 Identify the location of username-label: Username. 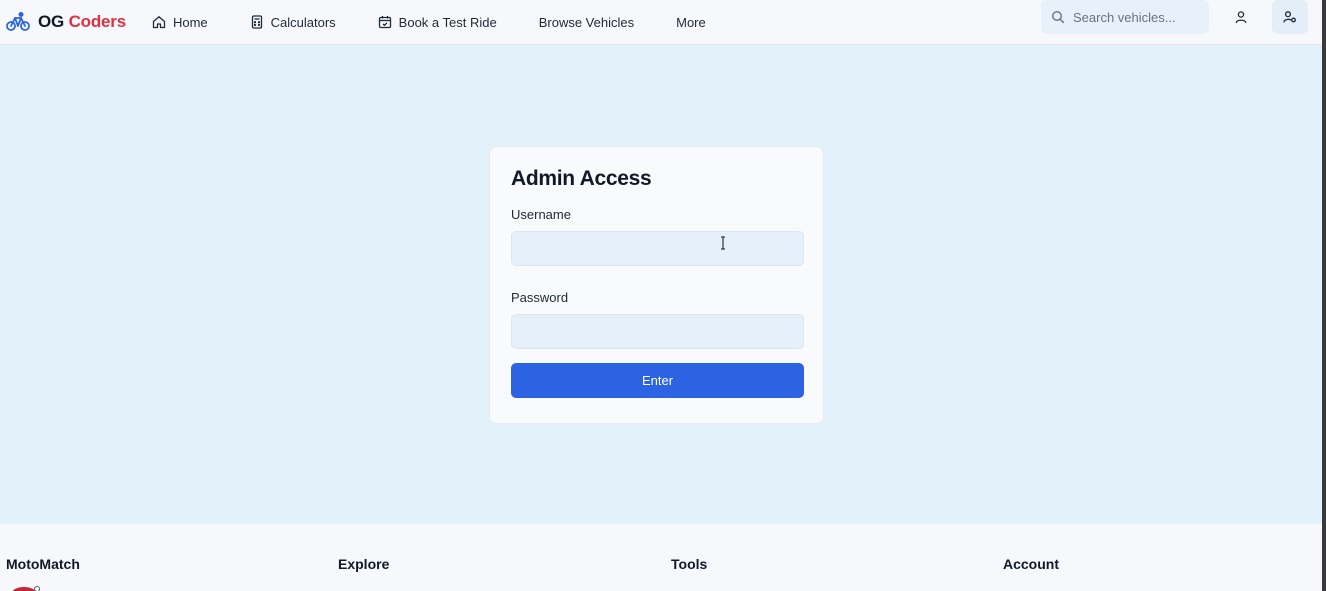
(541, 214).